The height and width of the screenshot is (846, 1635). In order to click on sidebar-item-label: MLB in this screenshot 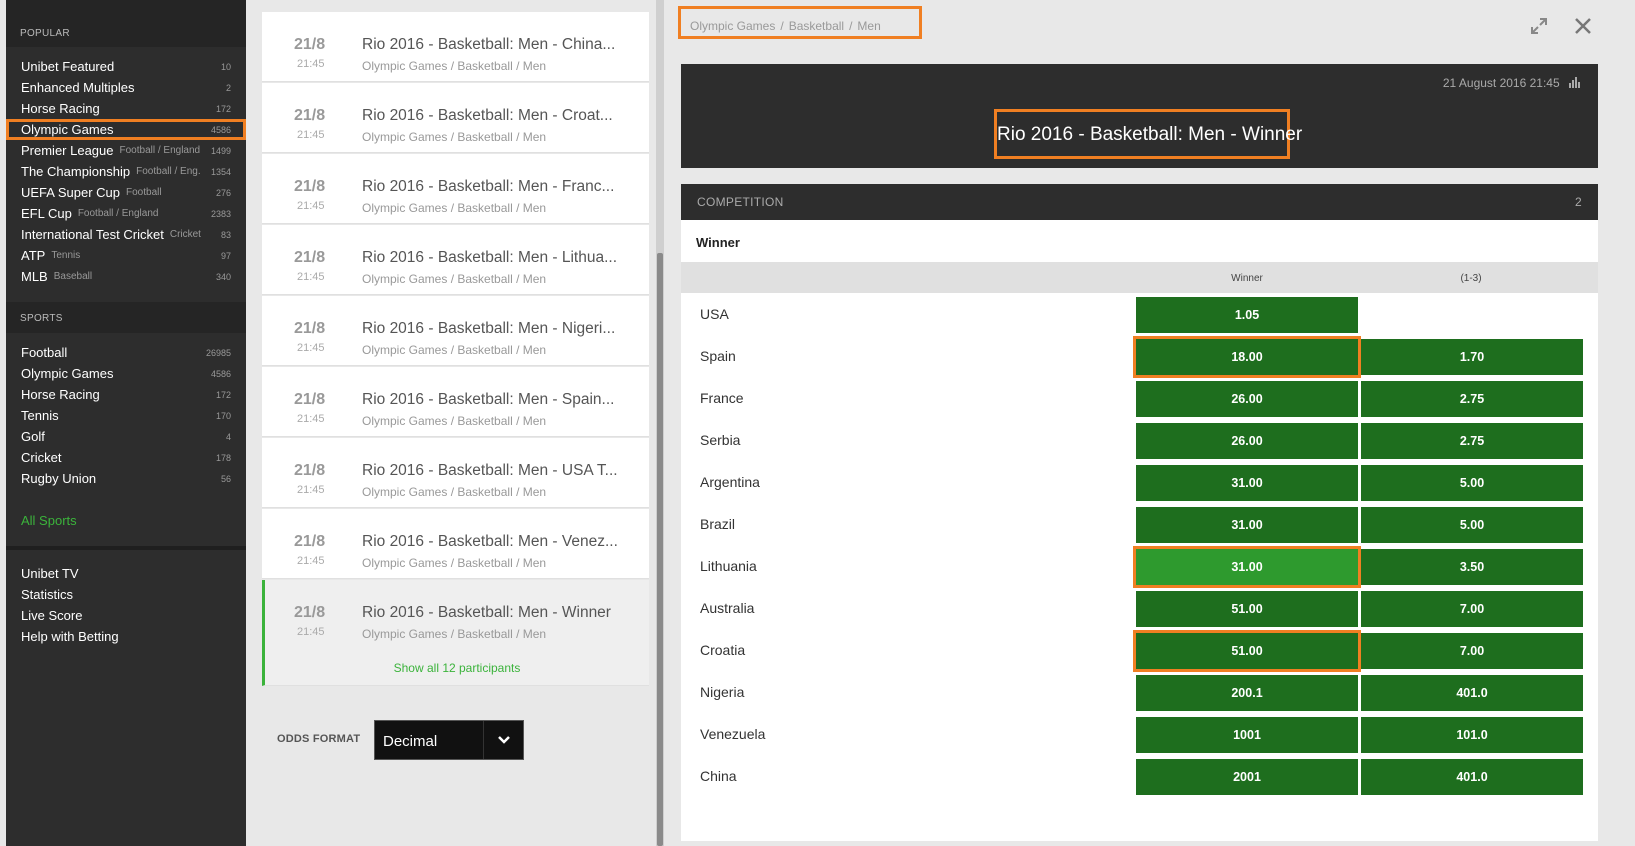, I will do `click(34, 276)`.